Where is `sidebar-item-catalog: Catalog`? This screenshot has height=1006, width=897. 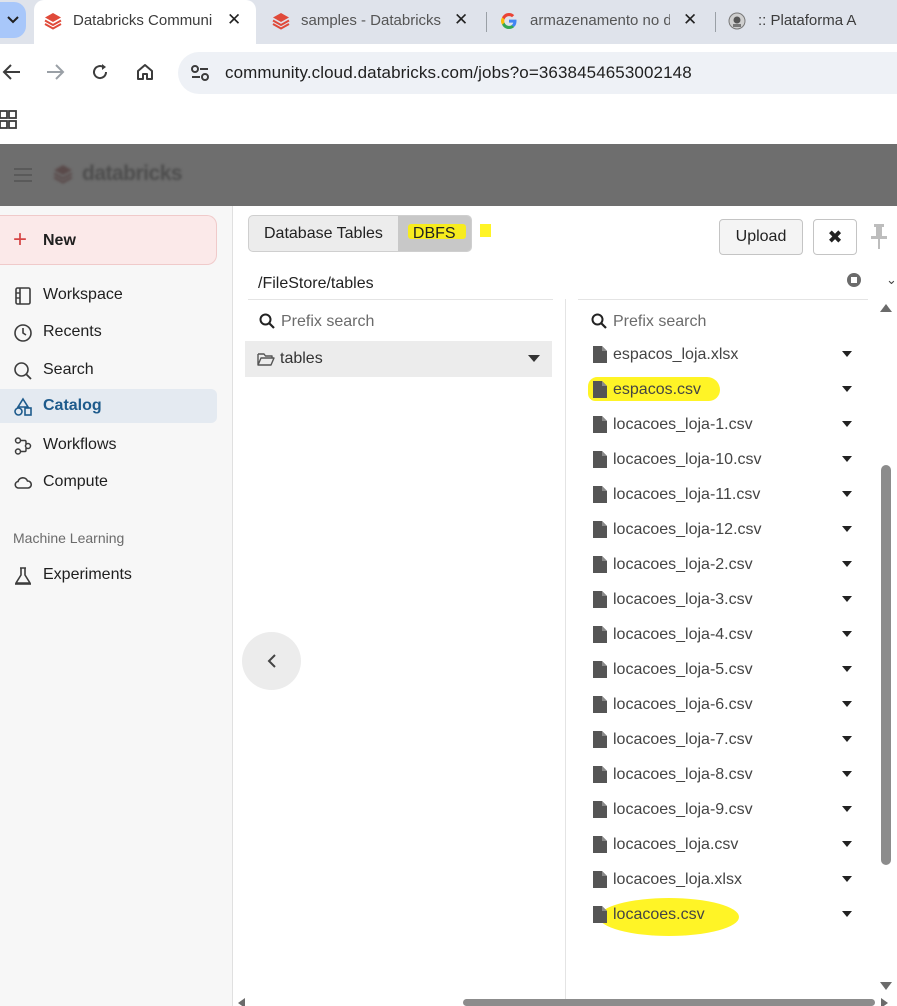
sidebar-item-catalog: Catalog is located at coordinates (108, 406).